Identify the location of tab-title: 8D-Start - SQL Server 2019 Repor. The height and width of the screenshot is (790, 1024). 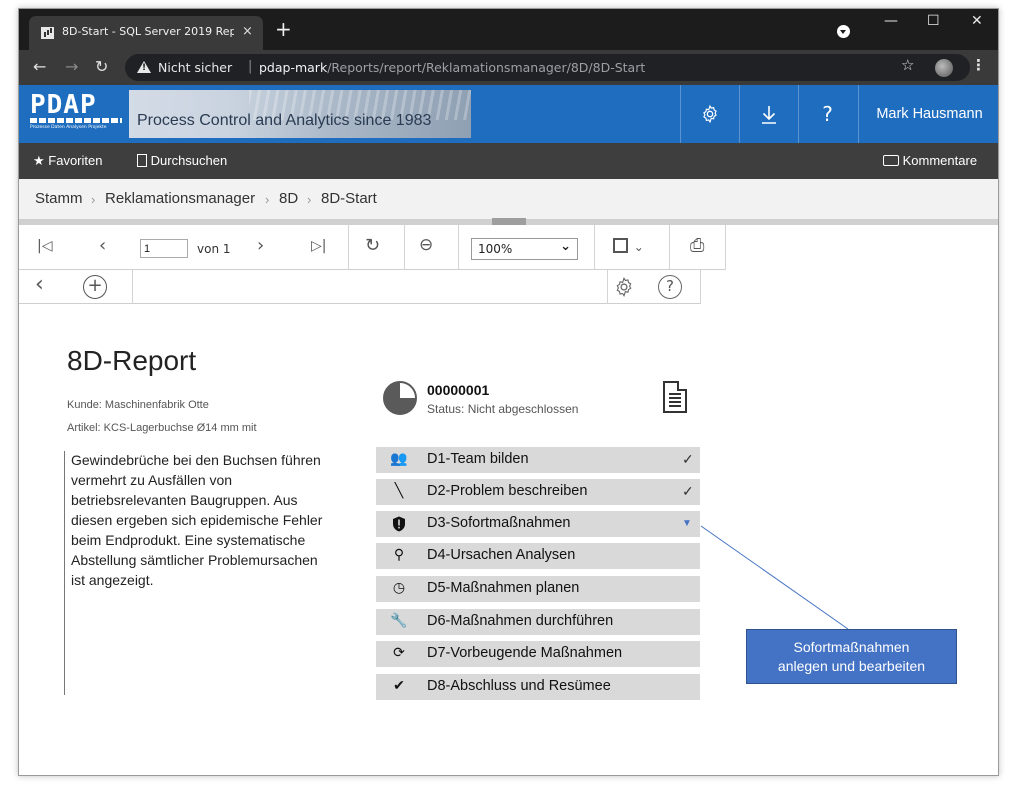
(148, 31).